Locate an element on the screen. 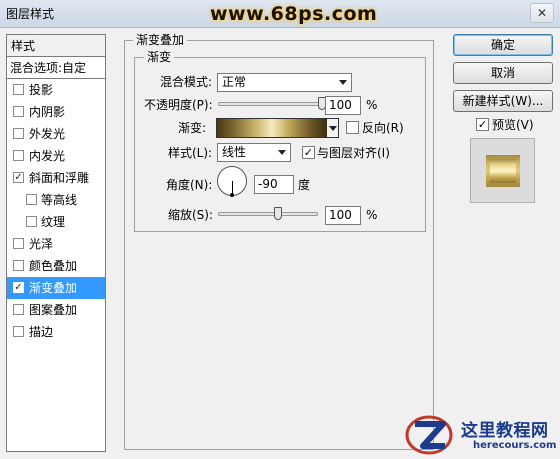 The image size is (560, 459). style-item: 内阴影 is located at coordinates (56, 112).